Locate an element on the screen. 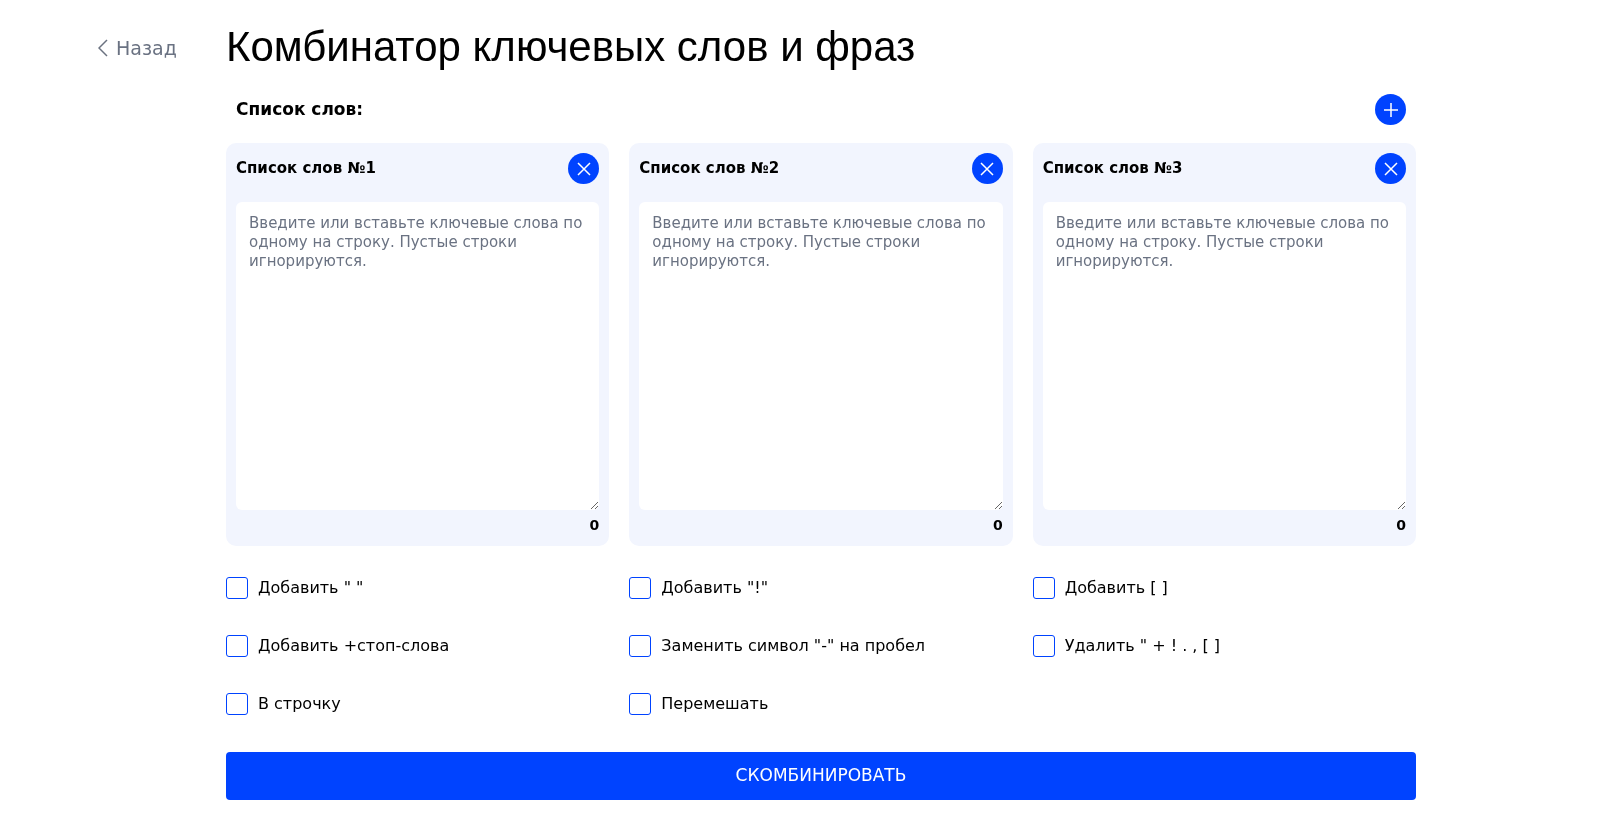  add-list-button is located at coordinates (1390, 109).